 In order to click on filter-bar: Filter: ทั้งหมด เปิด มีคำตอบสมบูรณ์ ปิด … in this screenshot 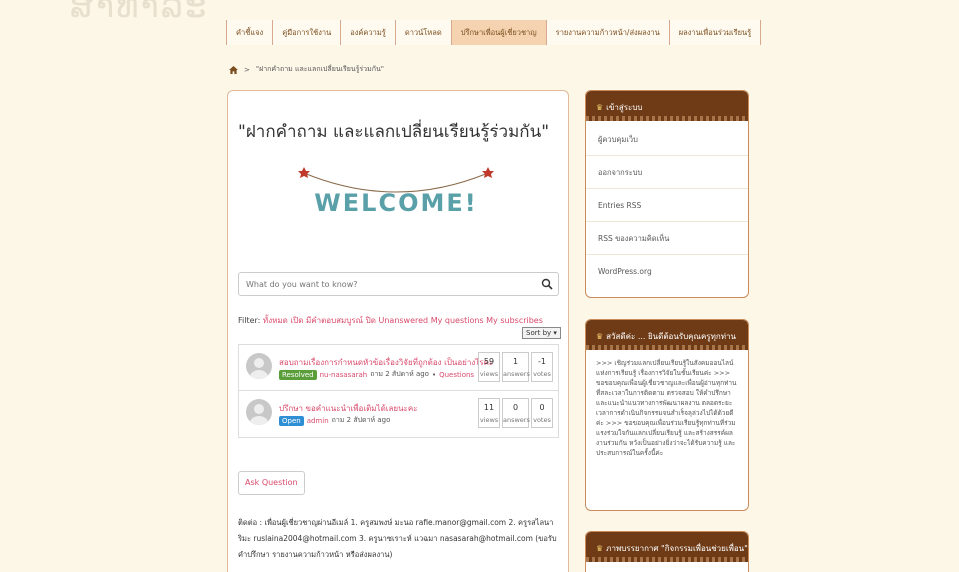, I will do `click(390, 320)`.